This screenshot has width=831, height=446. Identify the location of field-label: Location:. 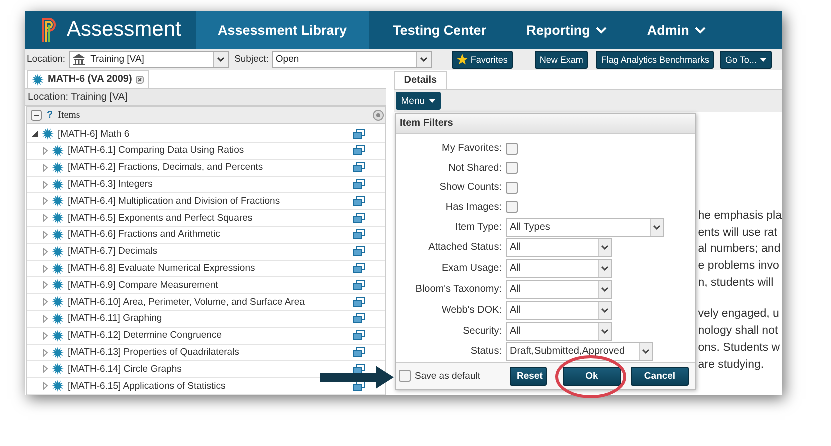
(46, 59).